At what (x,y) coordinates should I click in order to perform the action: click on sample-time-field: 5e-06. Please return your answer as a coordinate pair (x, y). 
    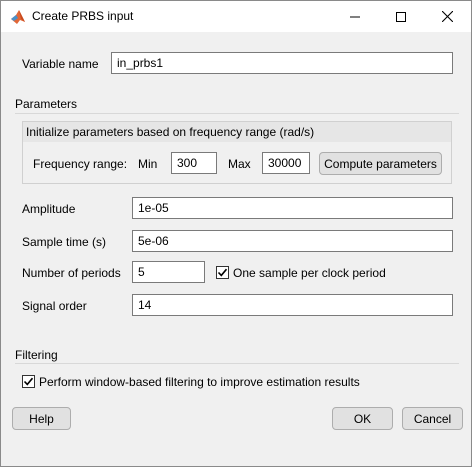
    Looking at the image, I should click on (292, 241).